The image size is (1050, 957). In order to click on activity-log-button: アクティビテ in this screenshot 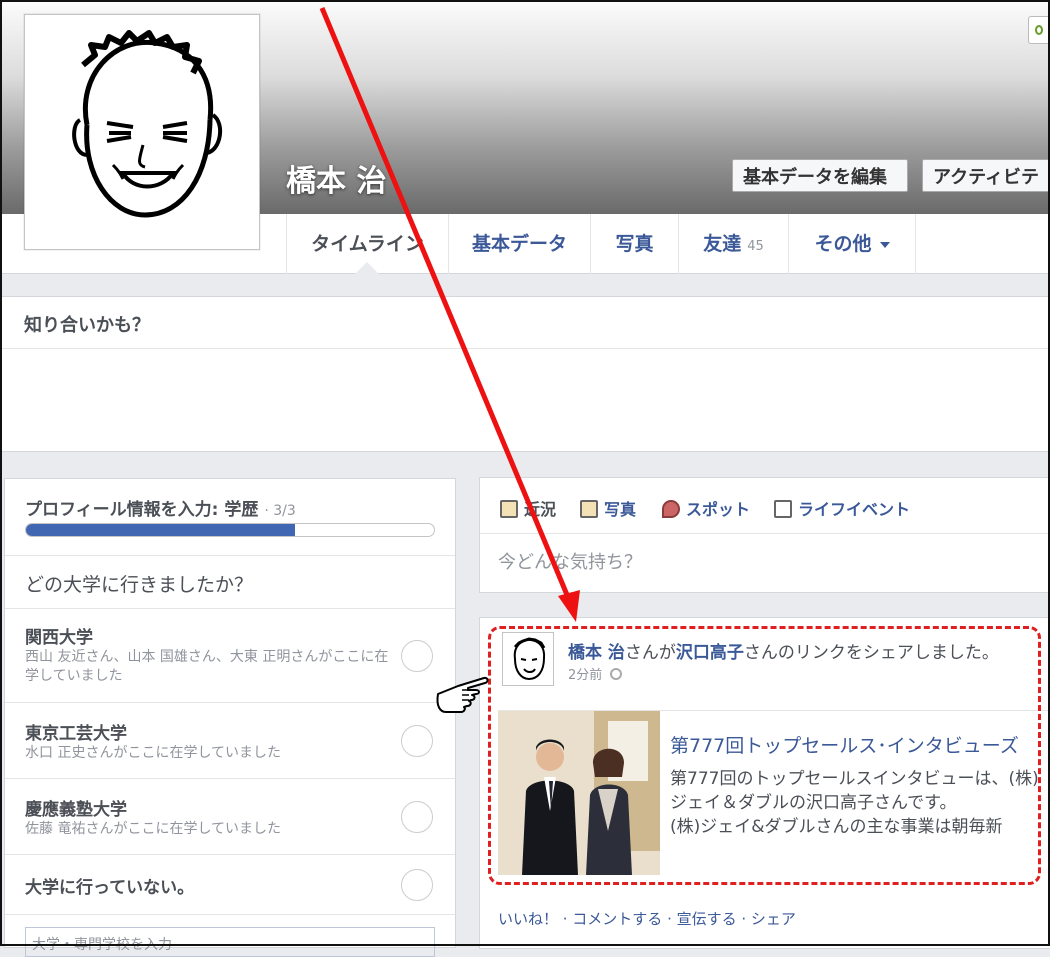, I will do `click(986, 175)`.